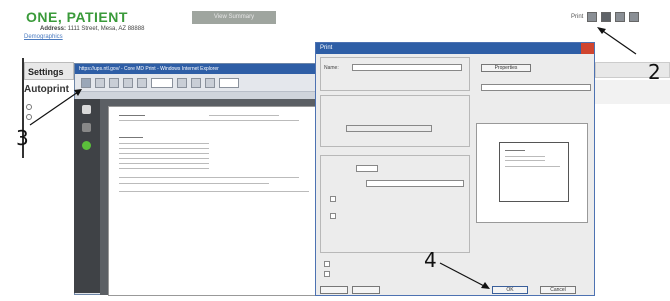 The width and height of the screenshot is (670, 301). What do you see at coordinates (463, 275) in the screenshot?
I see `arrow-4-line` at bounding box center [463, 275].